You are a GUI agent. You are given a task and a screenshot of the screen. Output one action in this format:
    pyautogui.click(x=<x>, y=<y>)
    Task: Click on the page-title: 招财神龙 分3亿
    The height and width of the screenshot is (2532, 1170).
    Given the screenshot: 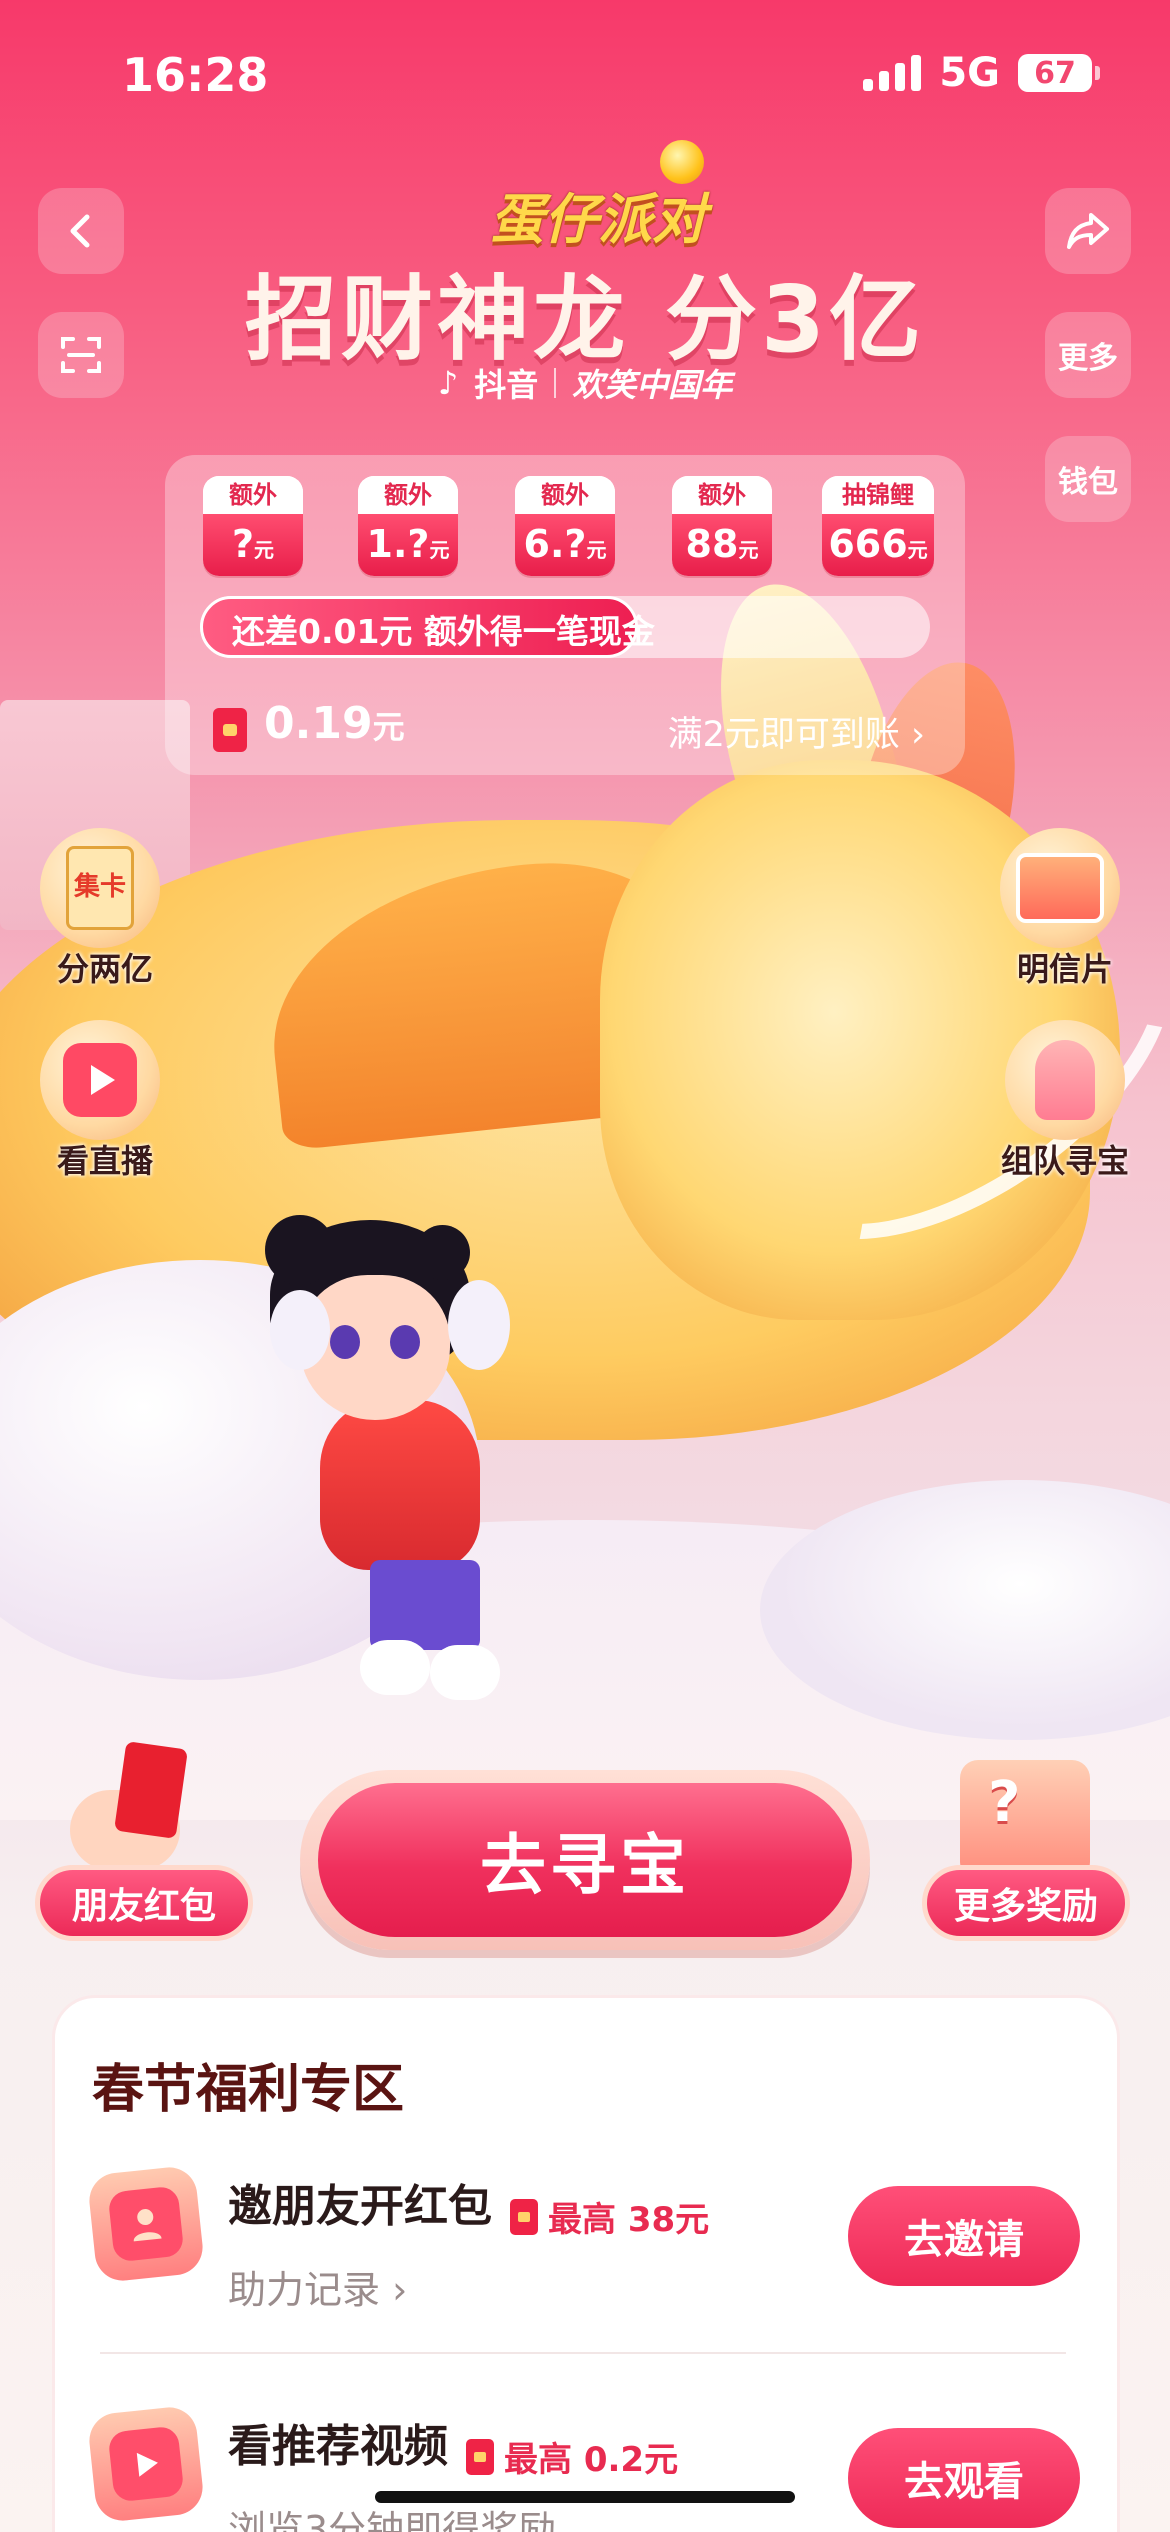 What is the action you would take?
    pyautogui.click(x=585, y=319)
    